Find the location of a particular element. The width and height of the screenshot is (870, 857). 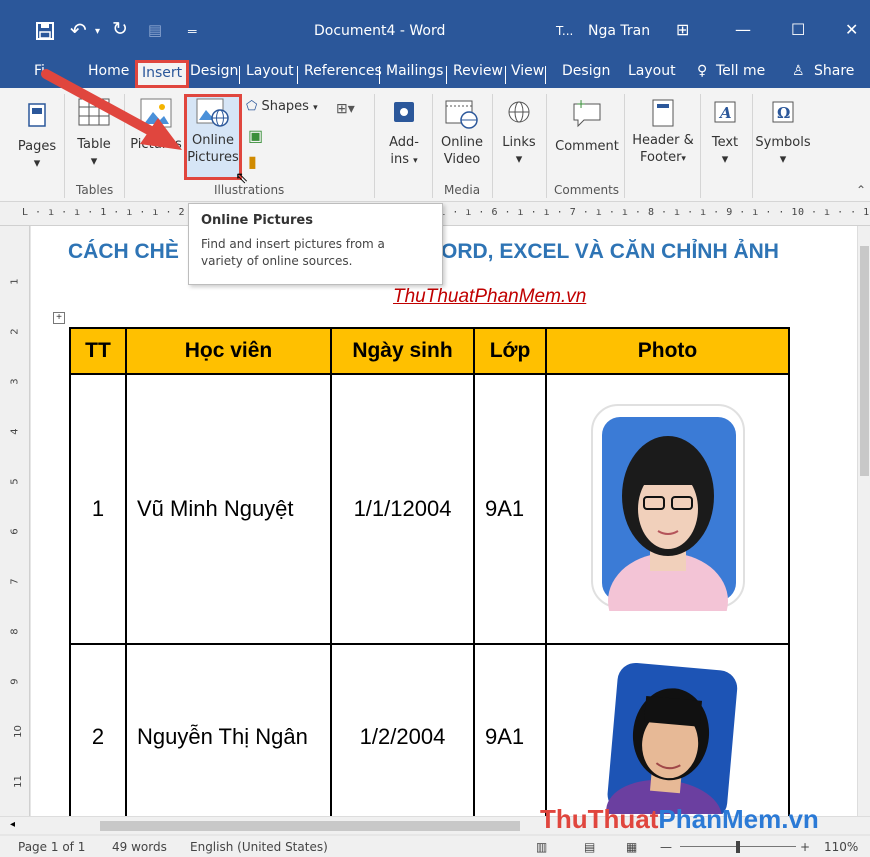

chart-icon: ▮ is located at coordinates (252, 162).